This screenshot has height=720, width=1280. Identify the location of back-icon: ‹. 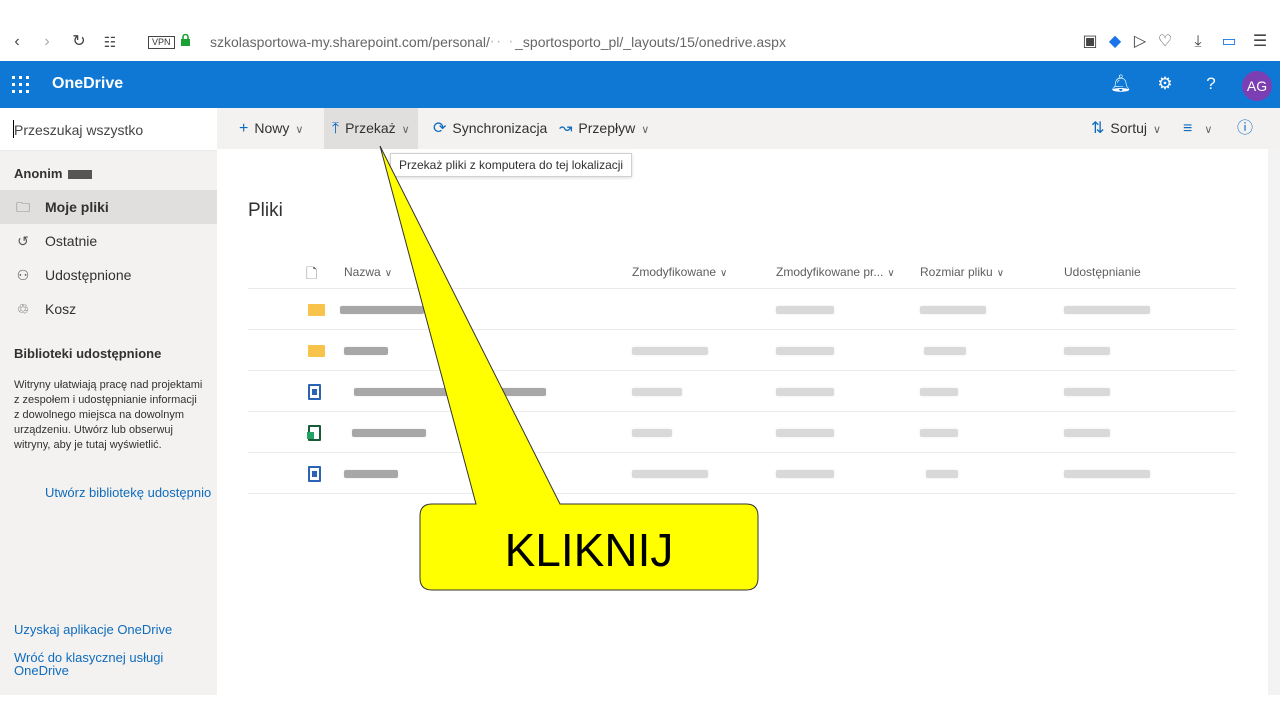
(17, 42).